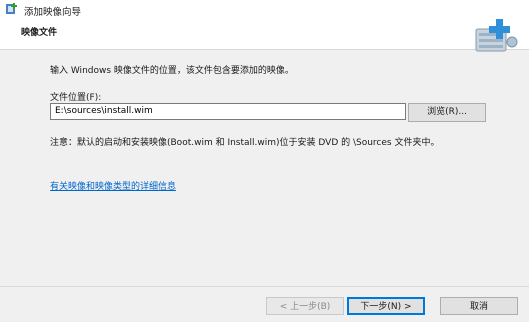 Image resolution: width=529 pixels, height=322 pixels. Describe the element at coordinates (305, 306) in the screenshot. I see `back-button: < 上一步(B)` at that location.